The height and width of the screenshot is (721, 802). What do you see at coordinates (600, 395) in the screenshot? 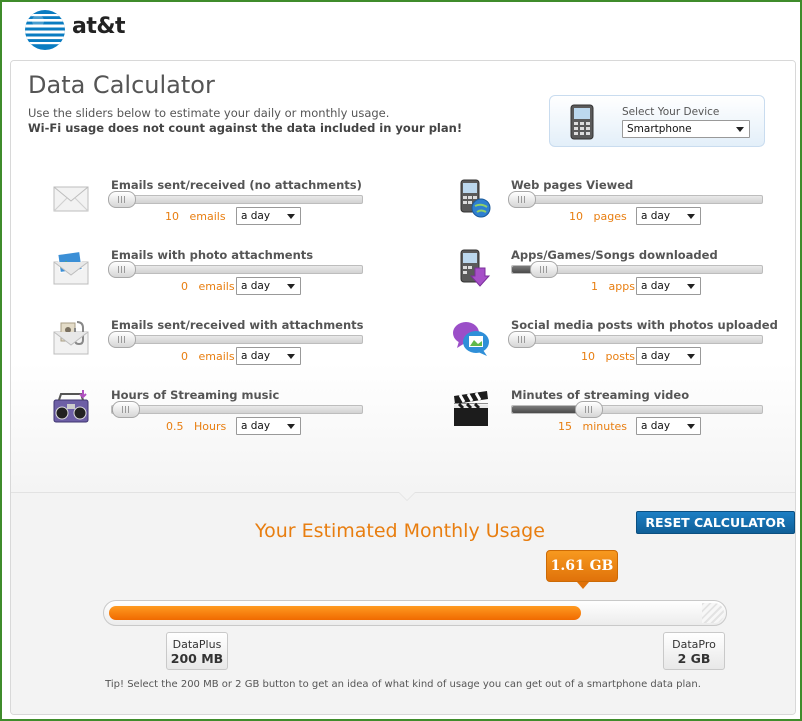
I see `slider-label: Minutes of streaming video` at bounding box center [600, 395].